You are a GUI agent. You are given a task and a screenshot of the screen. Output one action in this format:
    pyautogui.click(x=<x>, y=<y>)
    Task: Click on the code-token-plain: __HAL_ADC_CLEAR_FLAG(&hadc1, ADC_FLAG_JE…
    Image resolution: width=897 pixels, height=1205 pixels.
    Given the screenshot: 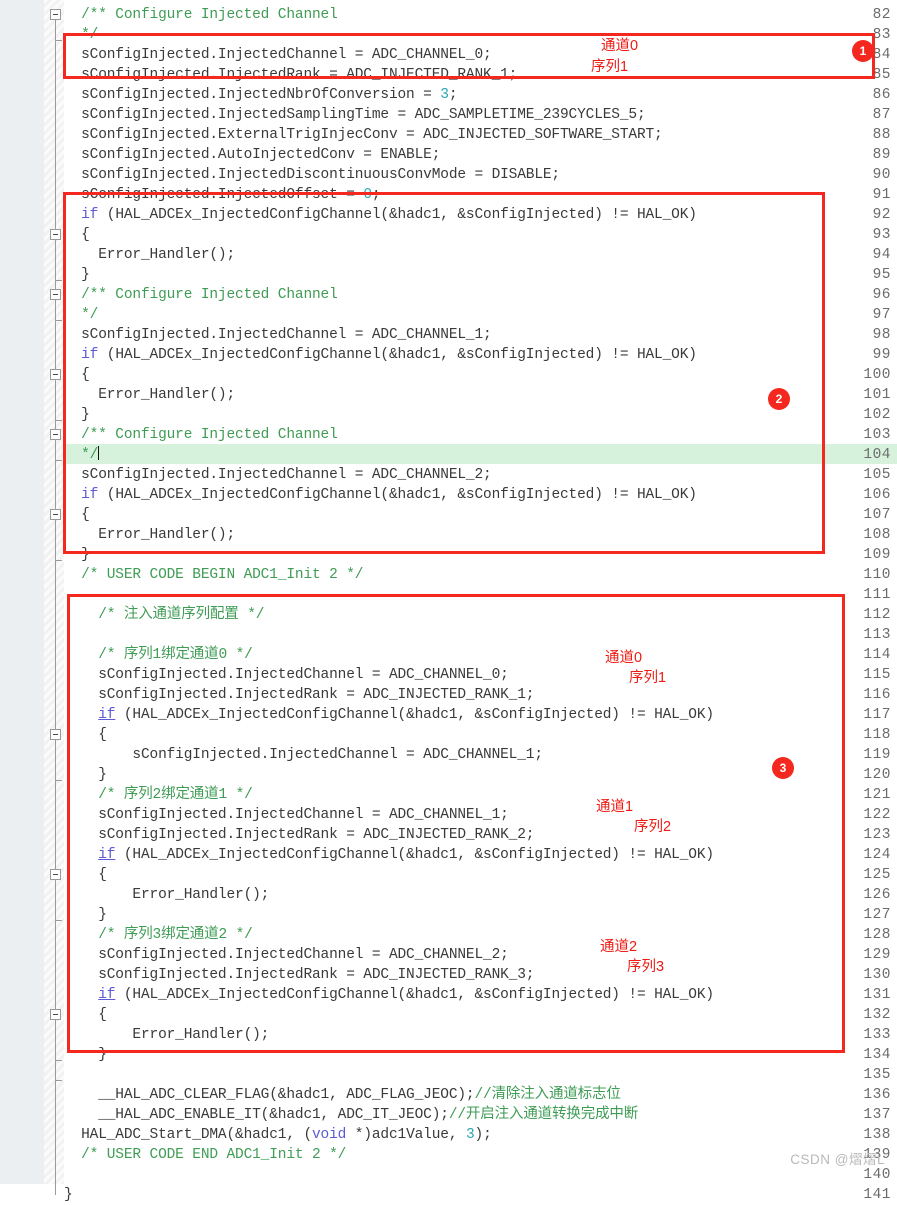 What is the action you would take?
    pyautogui.click(x=269, y=1095)
    